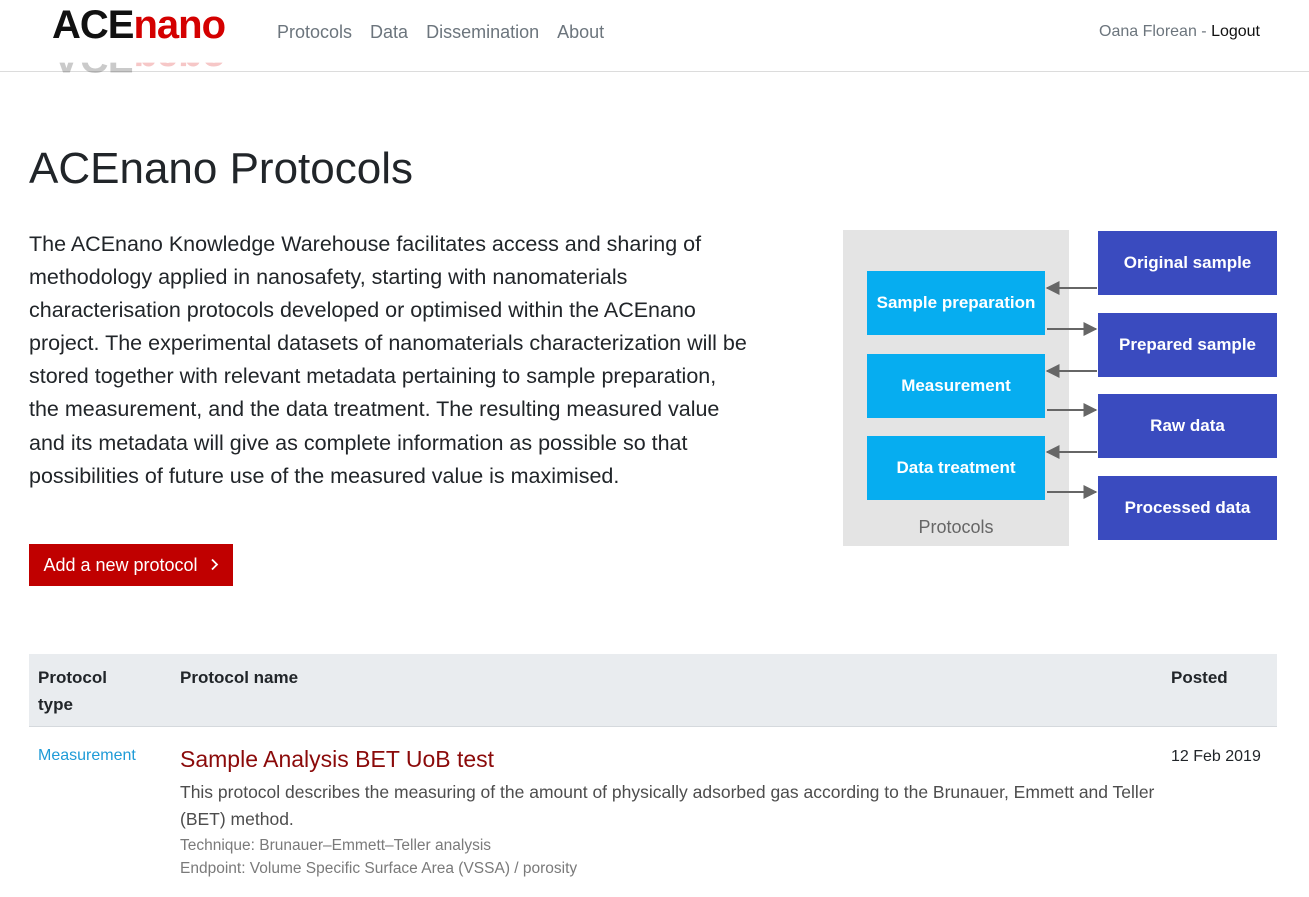  What do you see at coordinates (482, 32) in the screenshot?
I see `nav-dissemination: Dissemination` at bounding box center [482, 32].